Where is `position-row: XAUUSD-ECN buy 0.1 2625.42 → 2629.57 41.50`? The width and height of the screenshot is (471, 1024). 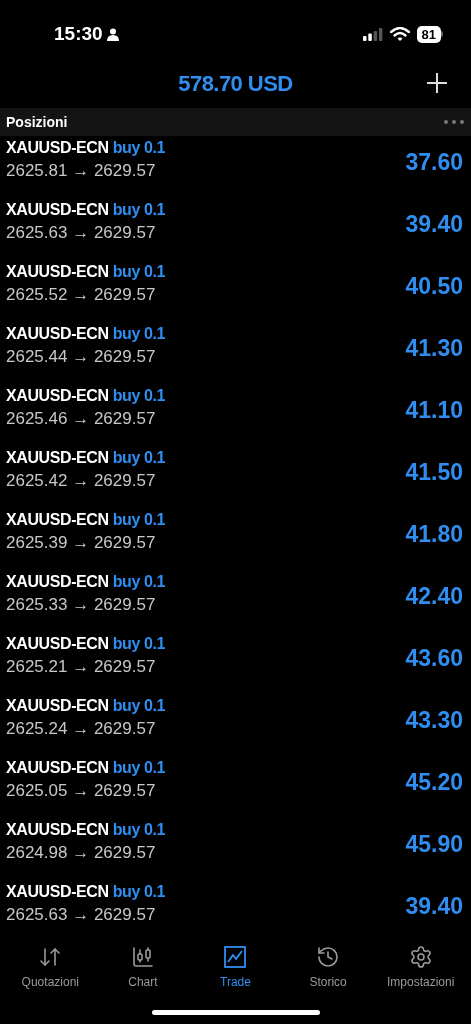 position-row: XAUUSD-ECN buy 0.1 2625.42 → 2629.57 41.50 is located at coordinates (235, 477).